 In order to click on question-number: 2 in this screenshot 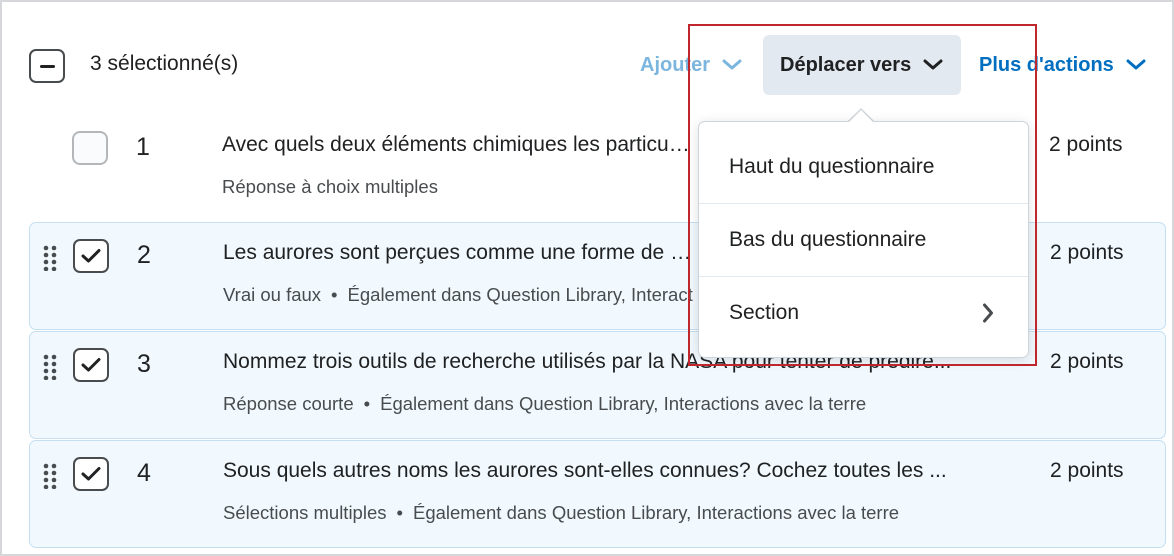, I will do `click(144, 255)`.